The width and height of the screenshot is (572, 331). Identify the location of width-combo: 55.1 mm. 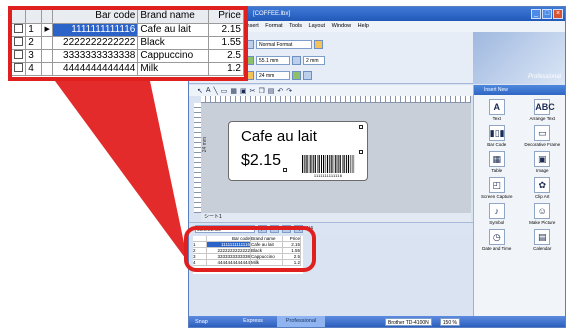
(273, 60).